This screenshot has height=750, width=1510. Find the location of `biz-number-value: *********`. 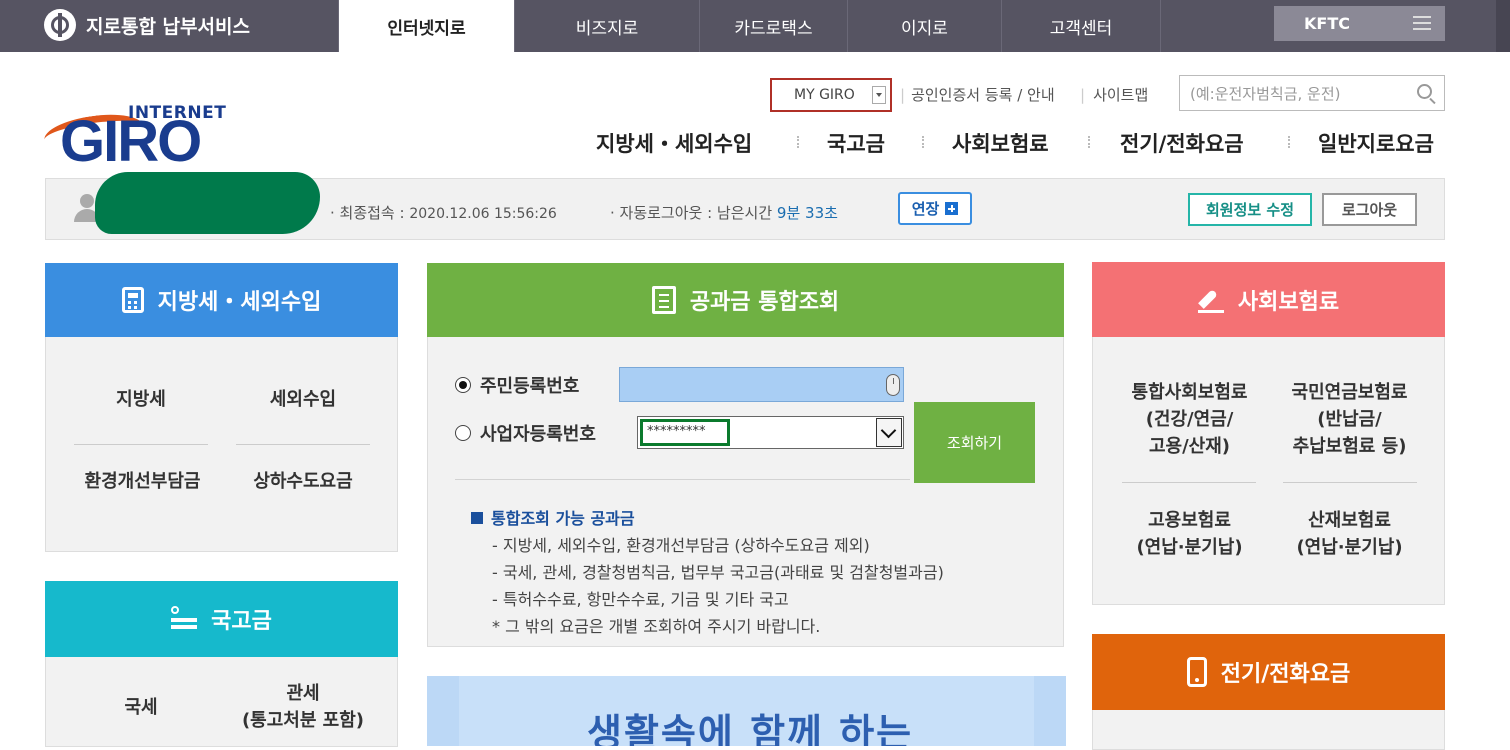

biz-number-value: ********* is located at coordinates (685, 432).